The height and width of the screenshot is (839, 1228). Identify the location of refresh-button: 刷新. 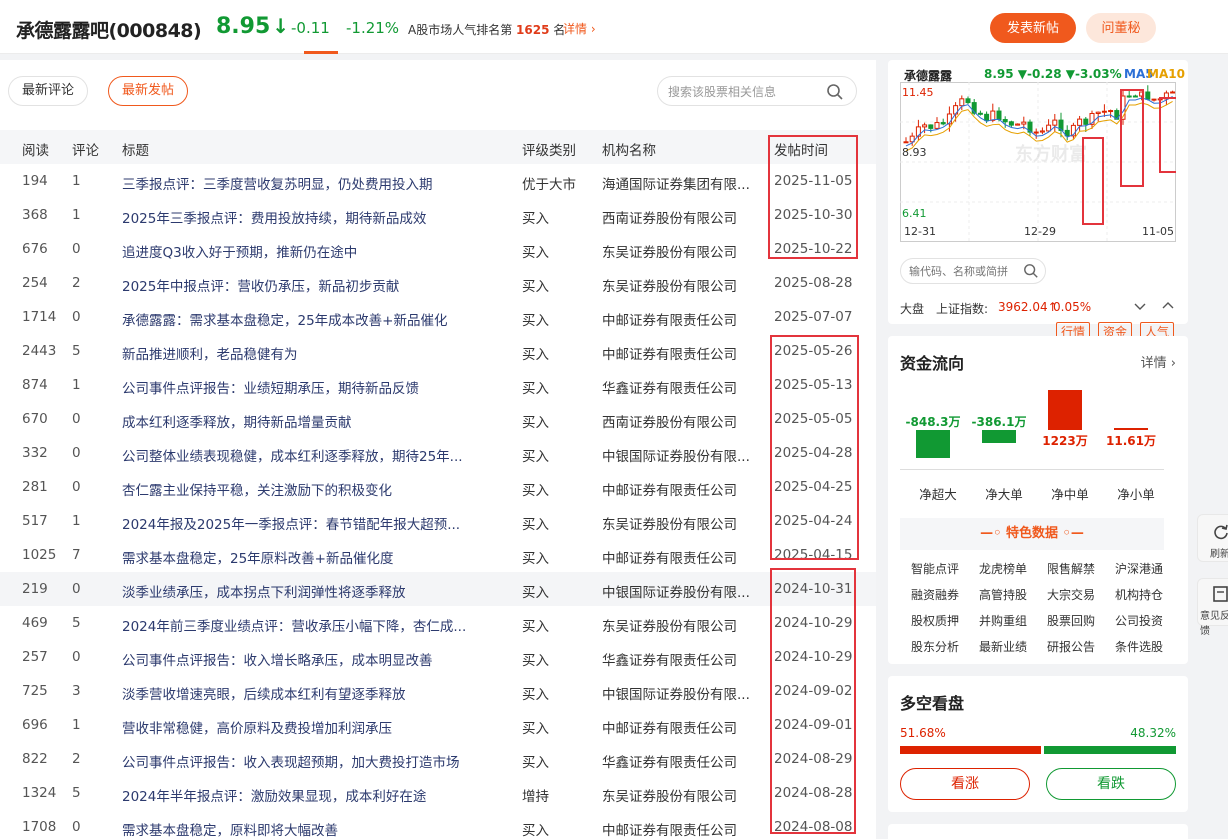
(1212, 538).